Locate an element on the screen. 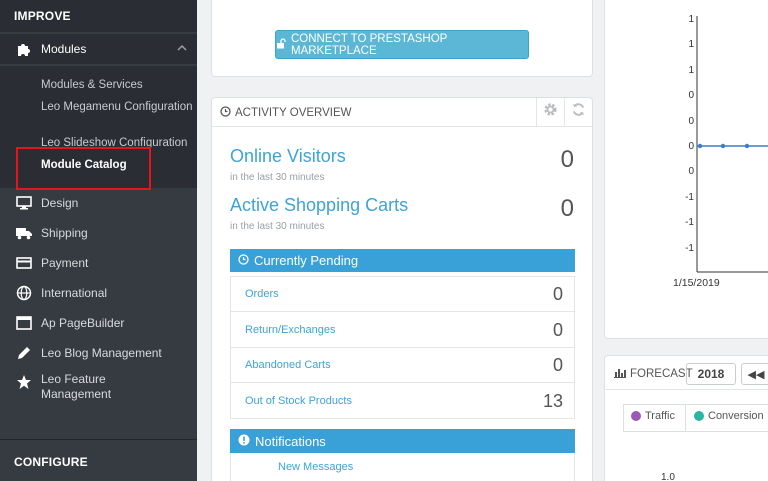  legend-label-conversion: Conversion is located at coordinates (736, 416).